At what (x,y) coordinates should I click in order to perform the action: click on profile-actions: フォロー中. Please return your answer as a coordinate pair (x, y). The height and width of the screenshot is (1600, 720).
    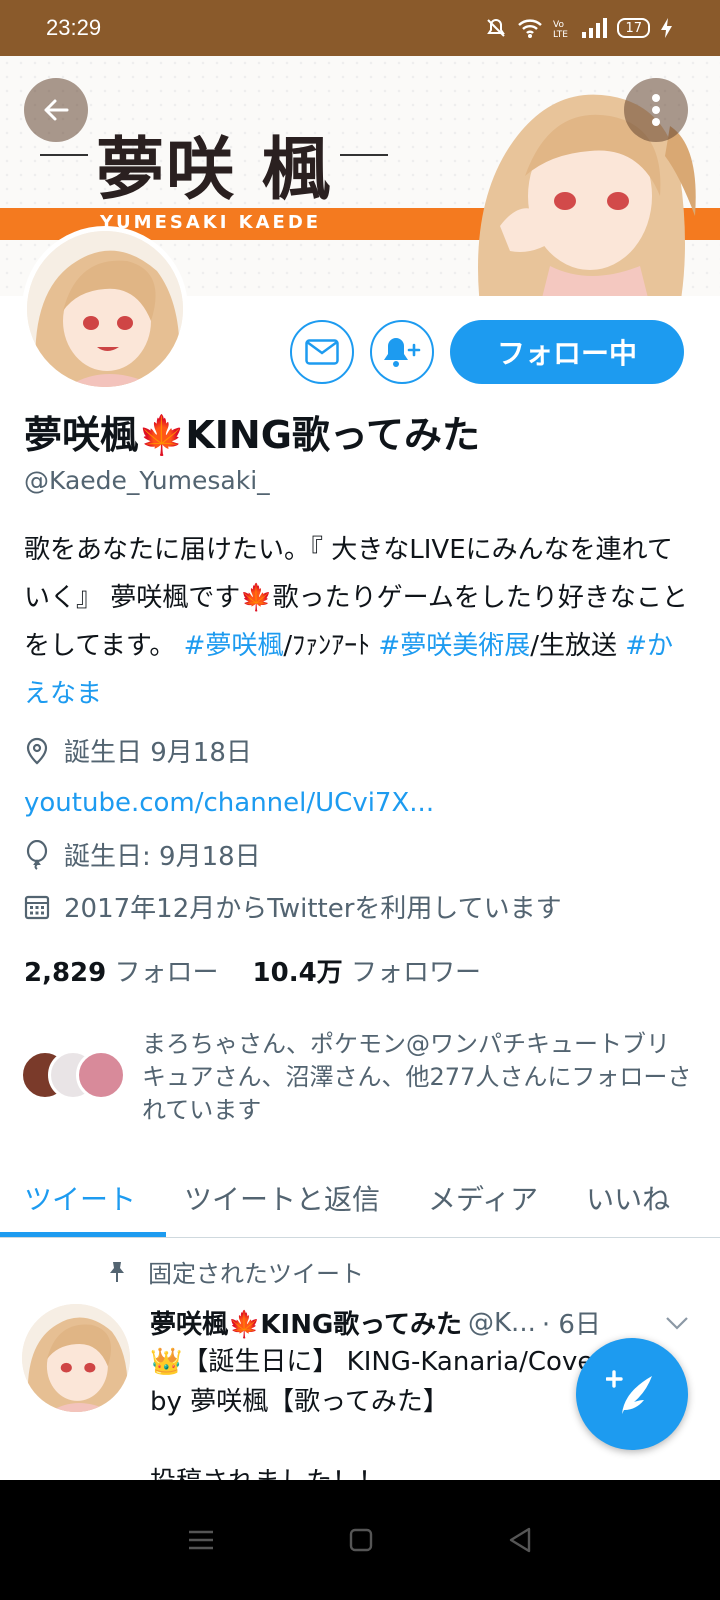
    Looking at the image, I should click on (487, 352).